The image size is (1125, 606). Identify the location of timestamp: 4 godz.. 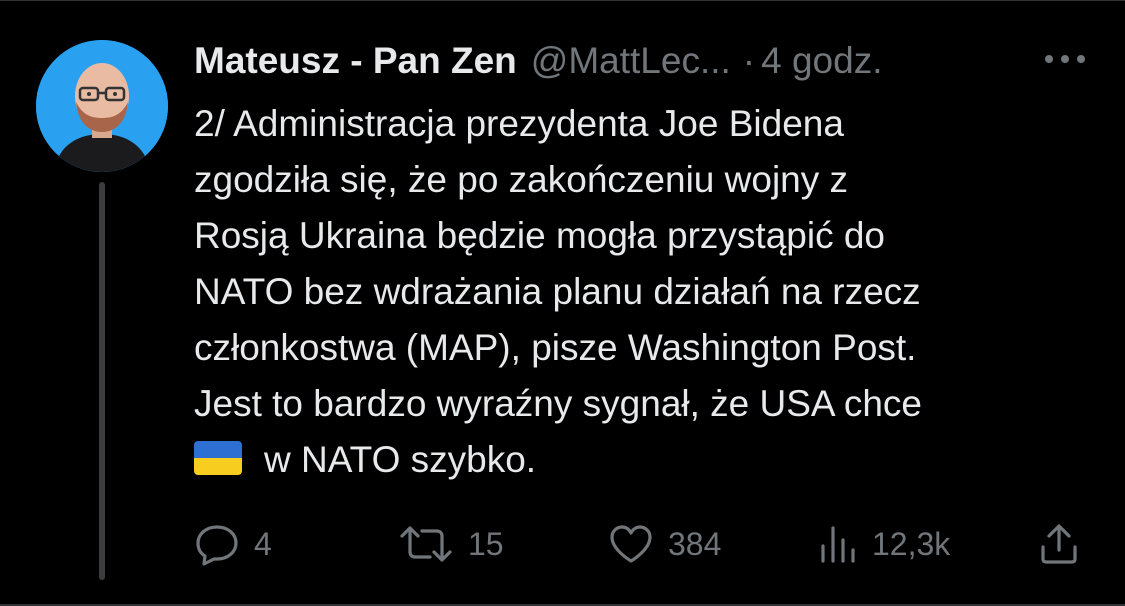
(821, 61).